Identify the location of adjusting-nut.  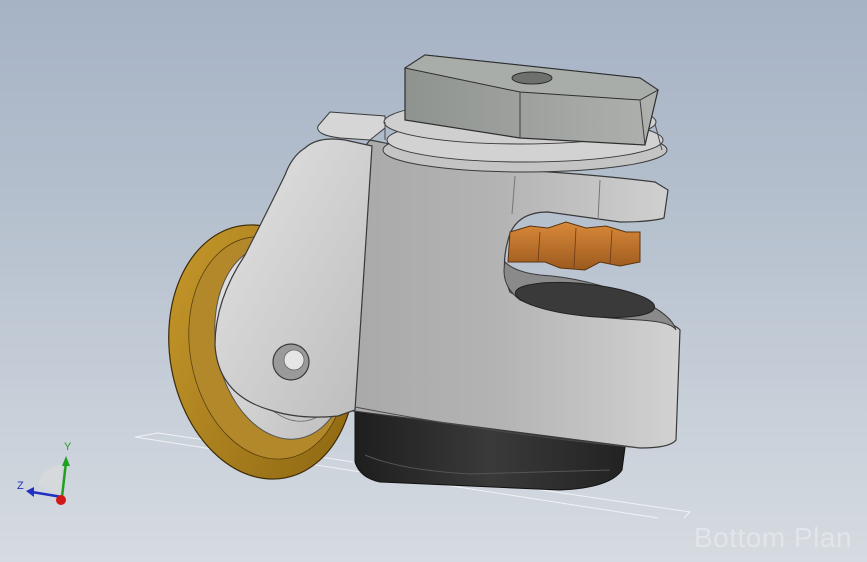
(574, 246).